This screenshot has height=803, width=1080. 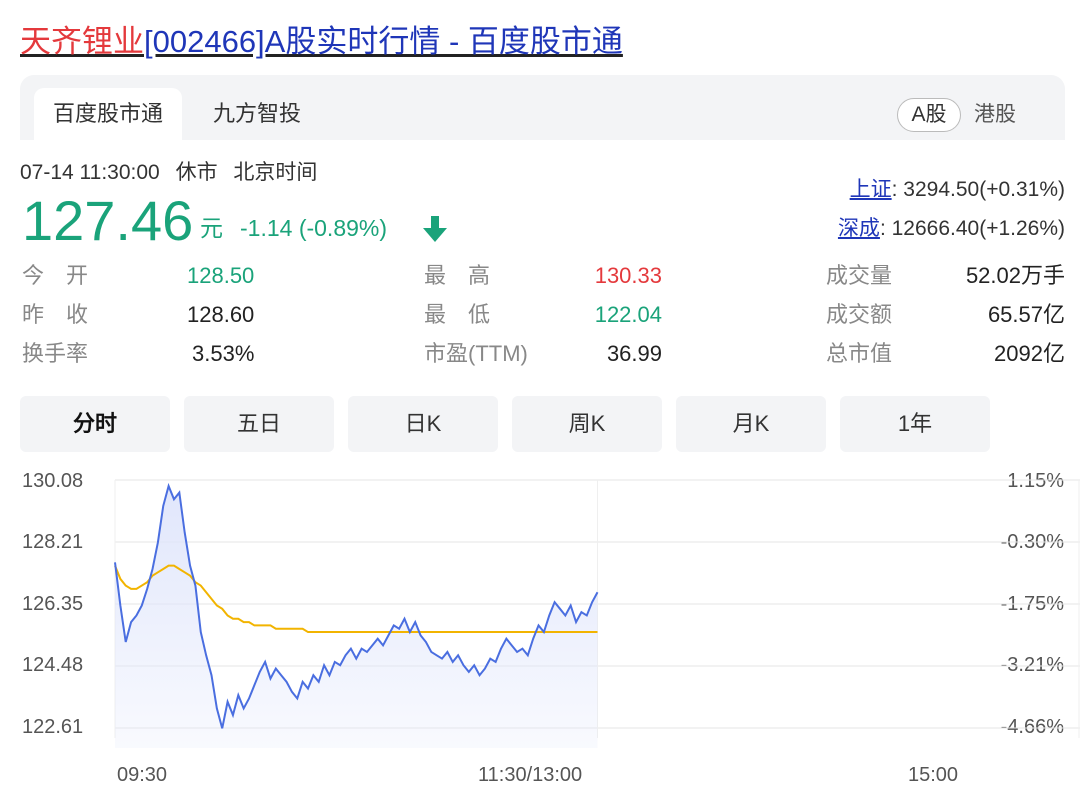 What do you see at coordinates (542, 107) in the screenshot?
I see `source-tabbar: 百度股市通 九方智投 A股 港股` at bounding box center [542, 107].